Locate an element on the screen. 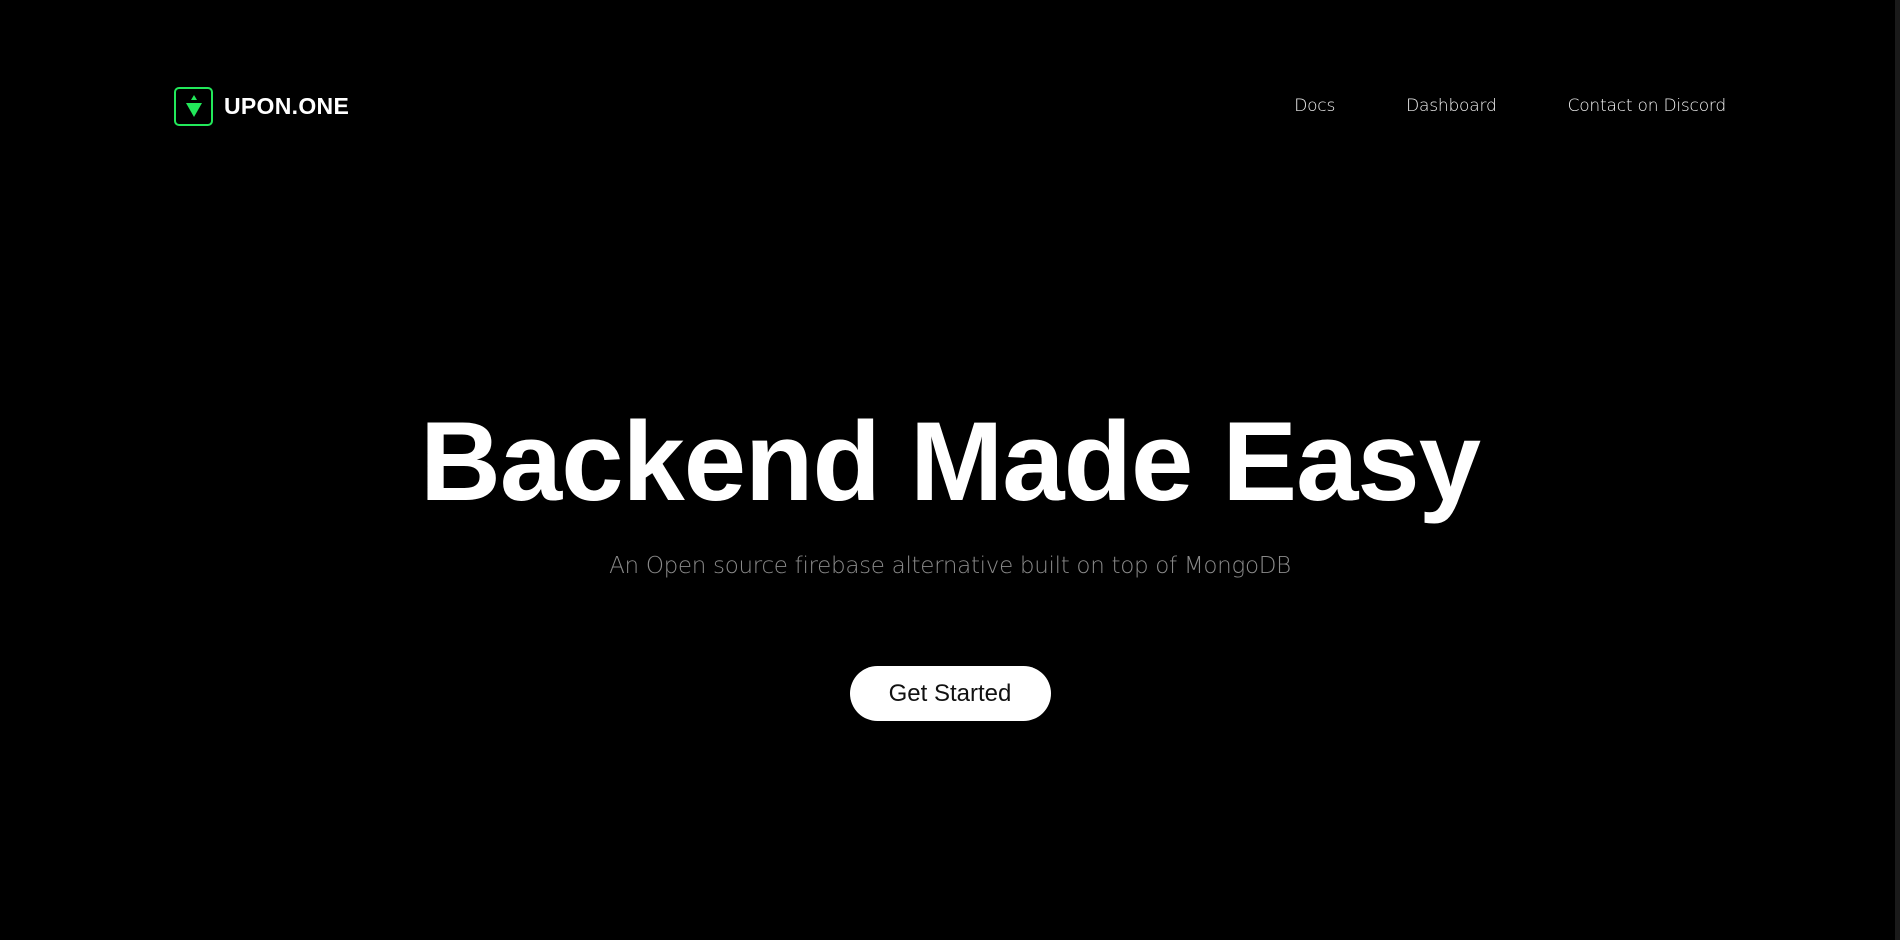  nav-link-docs: Docs is located at coordinates (1314, 106).